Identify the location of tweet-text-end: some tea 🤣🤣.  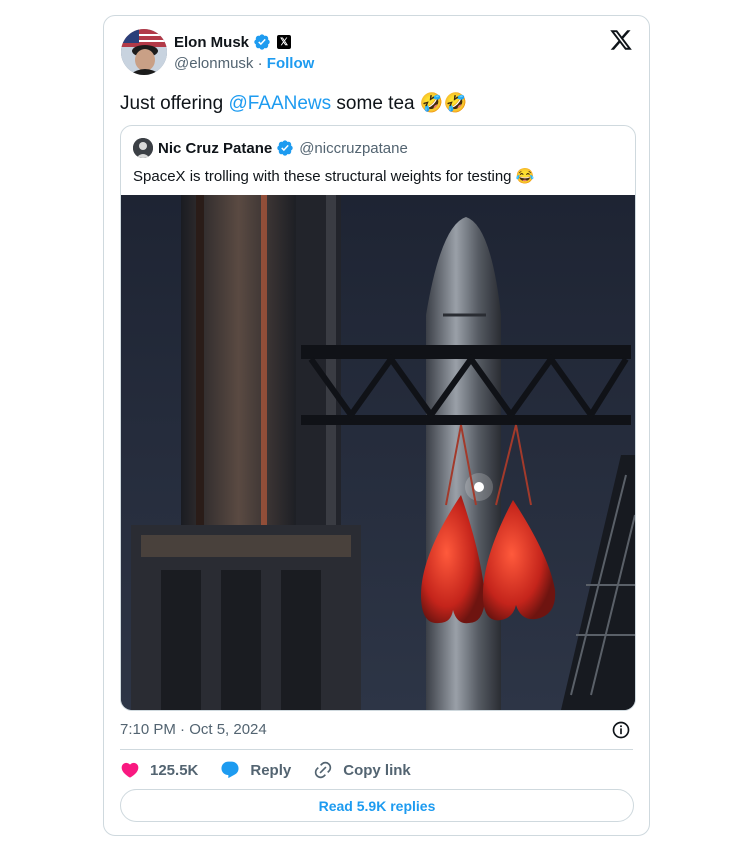
(399, 103).